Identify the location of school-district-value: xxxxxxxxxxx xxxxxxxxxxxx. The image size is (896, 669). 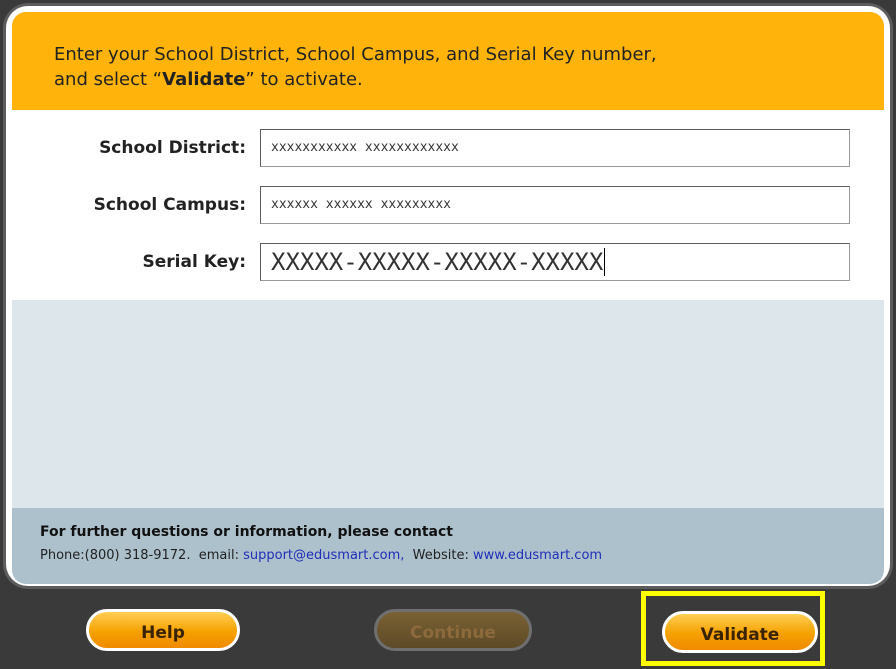
(365, 147).